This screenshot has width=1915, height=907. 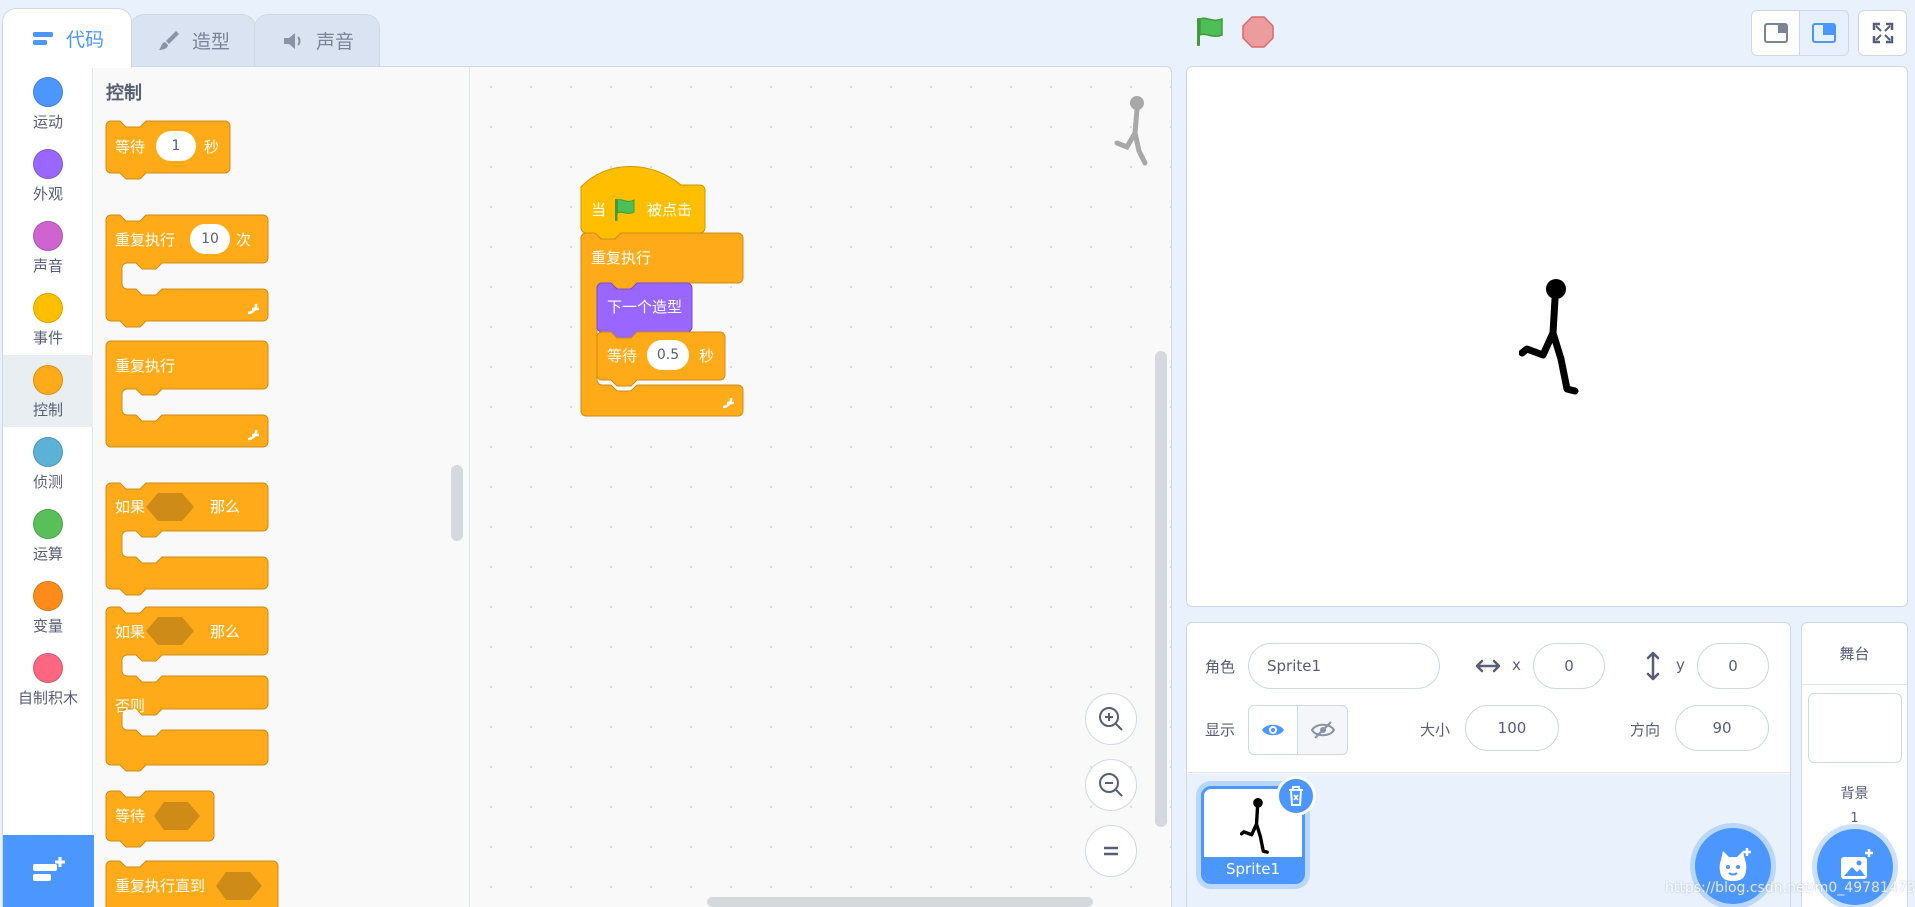 What do you see at coordinates (668, 355) in the screenshot?
I see `script-wait-input: 0.5` at bounding box center [668, 355].